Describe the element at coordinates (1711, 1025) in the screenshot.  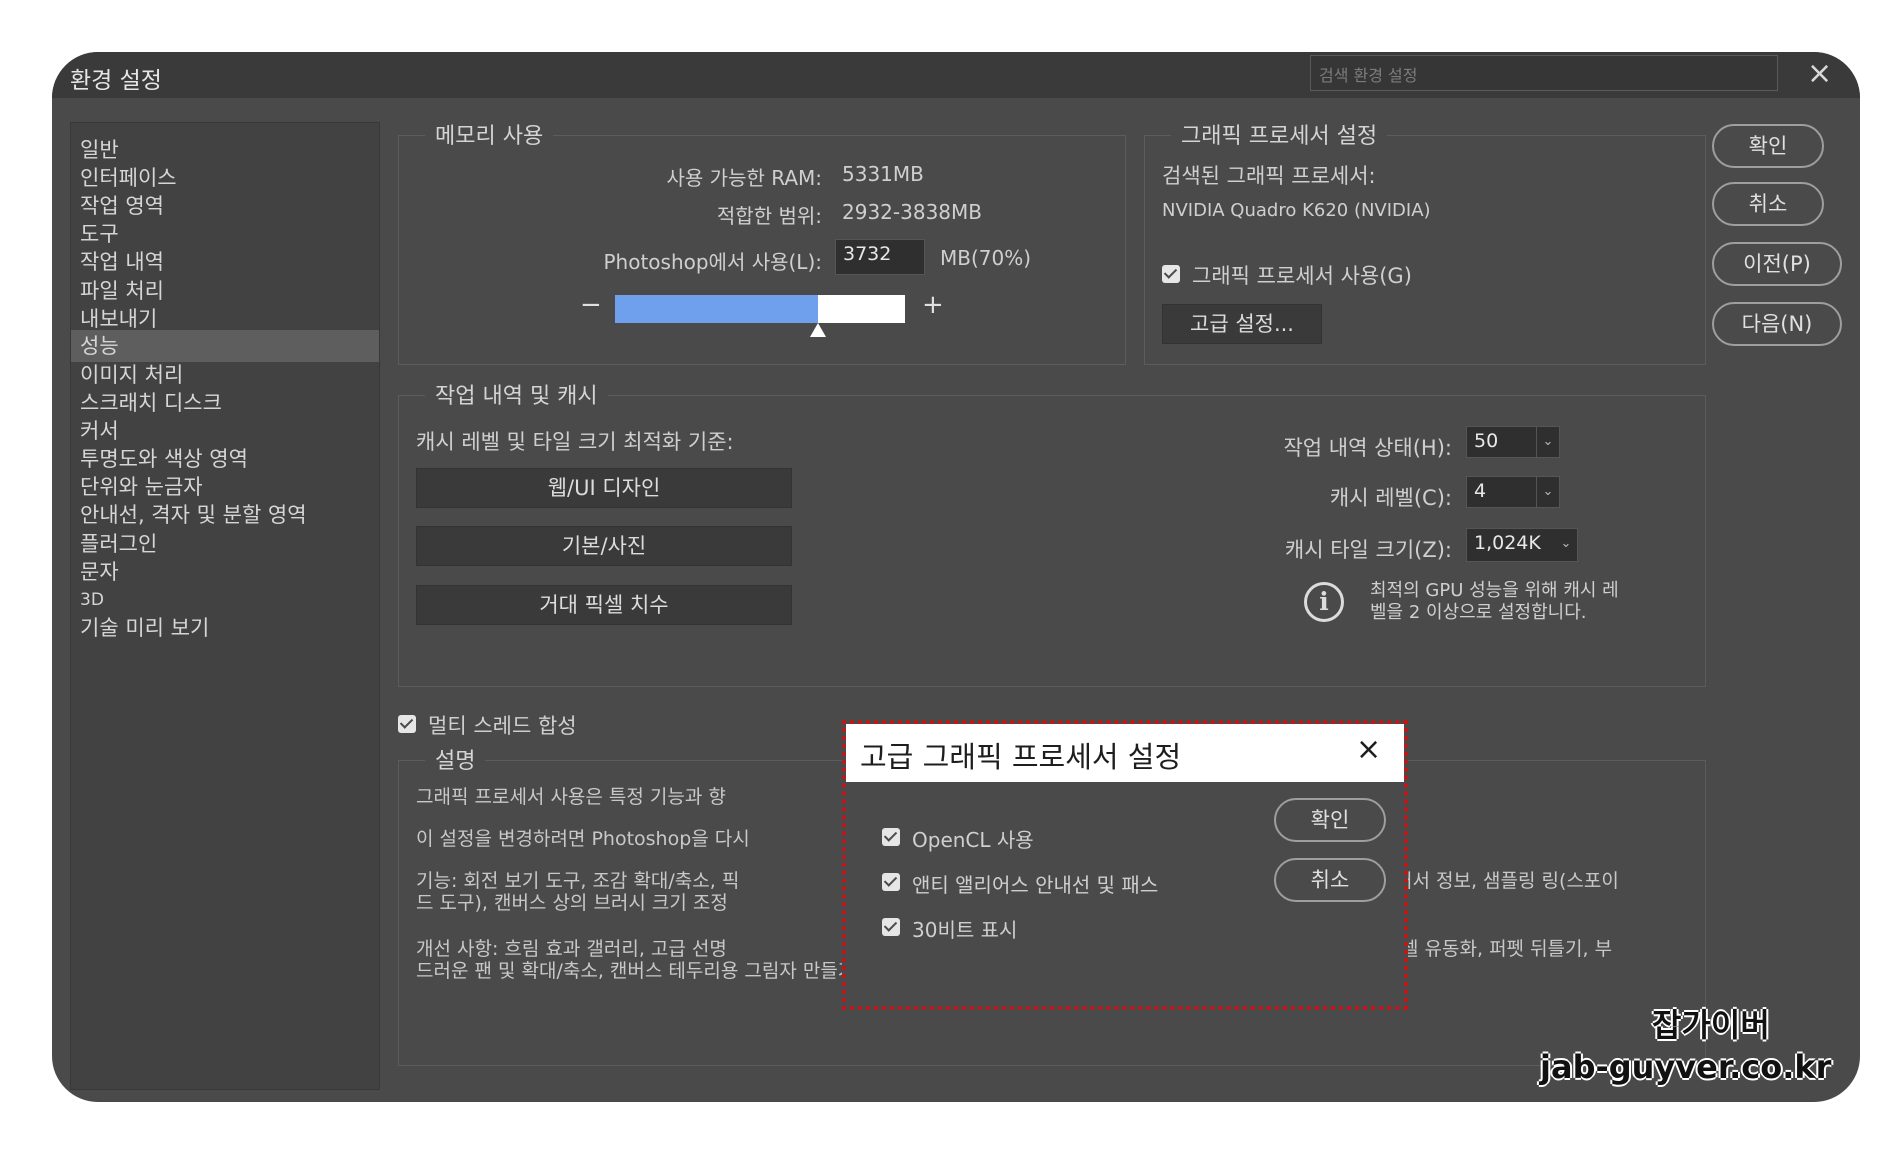
I see `watermark-title: 잡가이버` at that location.